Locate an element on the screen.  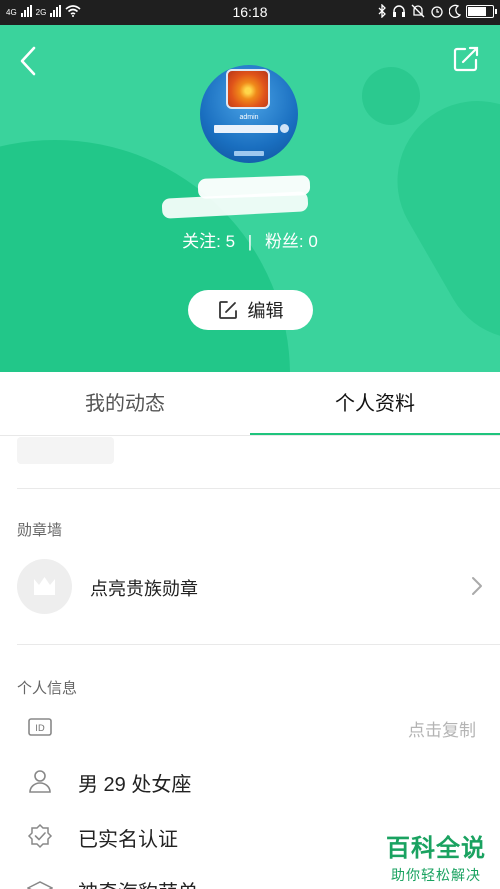
id-card-icon: ID is located at coordinates (40, 727).